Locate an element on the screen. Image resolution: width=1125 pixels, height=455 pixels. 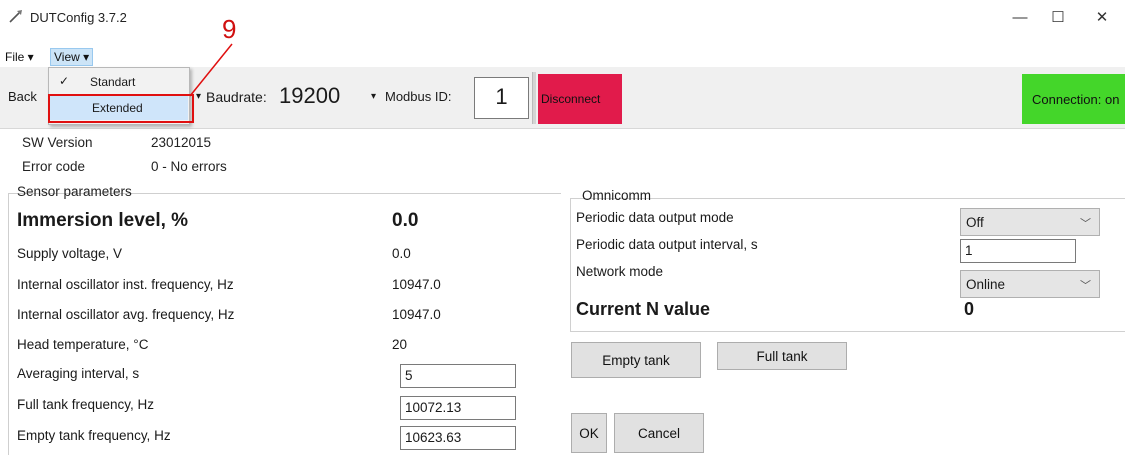
supply-voltage-label: Supply voltage, V is located at coordinates (70, 253).